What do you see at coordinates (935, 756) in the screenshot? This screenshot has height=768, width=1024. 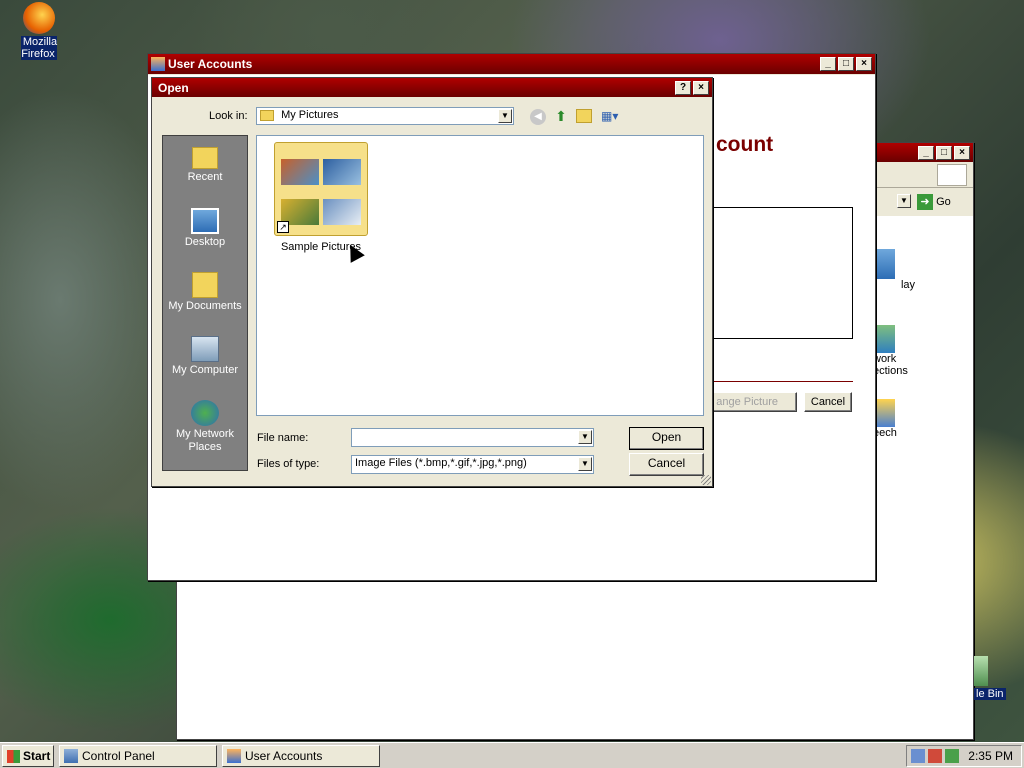 I see `security-tray-icon` at bounding box center [935, 756].